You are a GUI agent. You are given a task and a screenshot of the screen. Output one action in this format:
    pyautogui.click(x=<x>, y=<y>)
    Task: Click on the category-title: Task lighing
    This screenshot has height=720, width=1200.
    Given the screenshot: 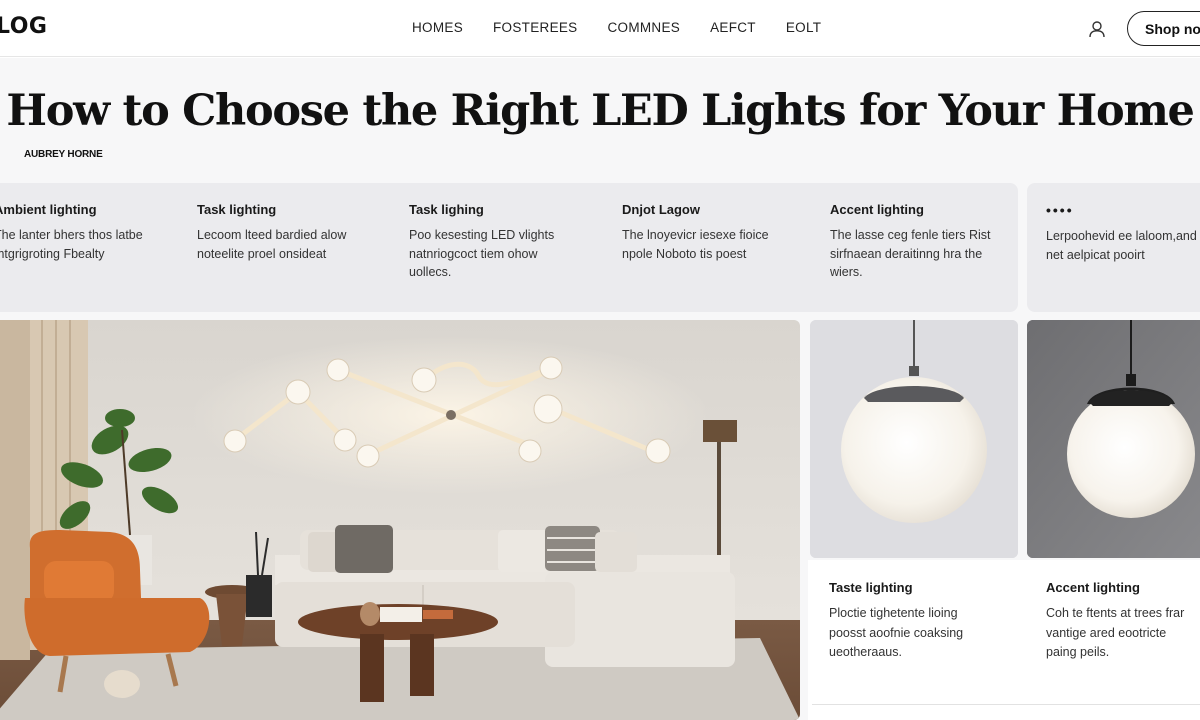 What is the action you would take?
    pyautogui.click(x=446, y=209)
    